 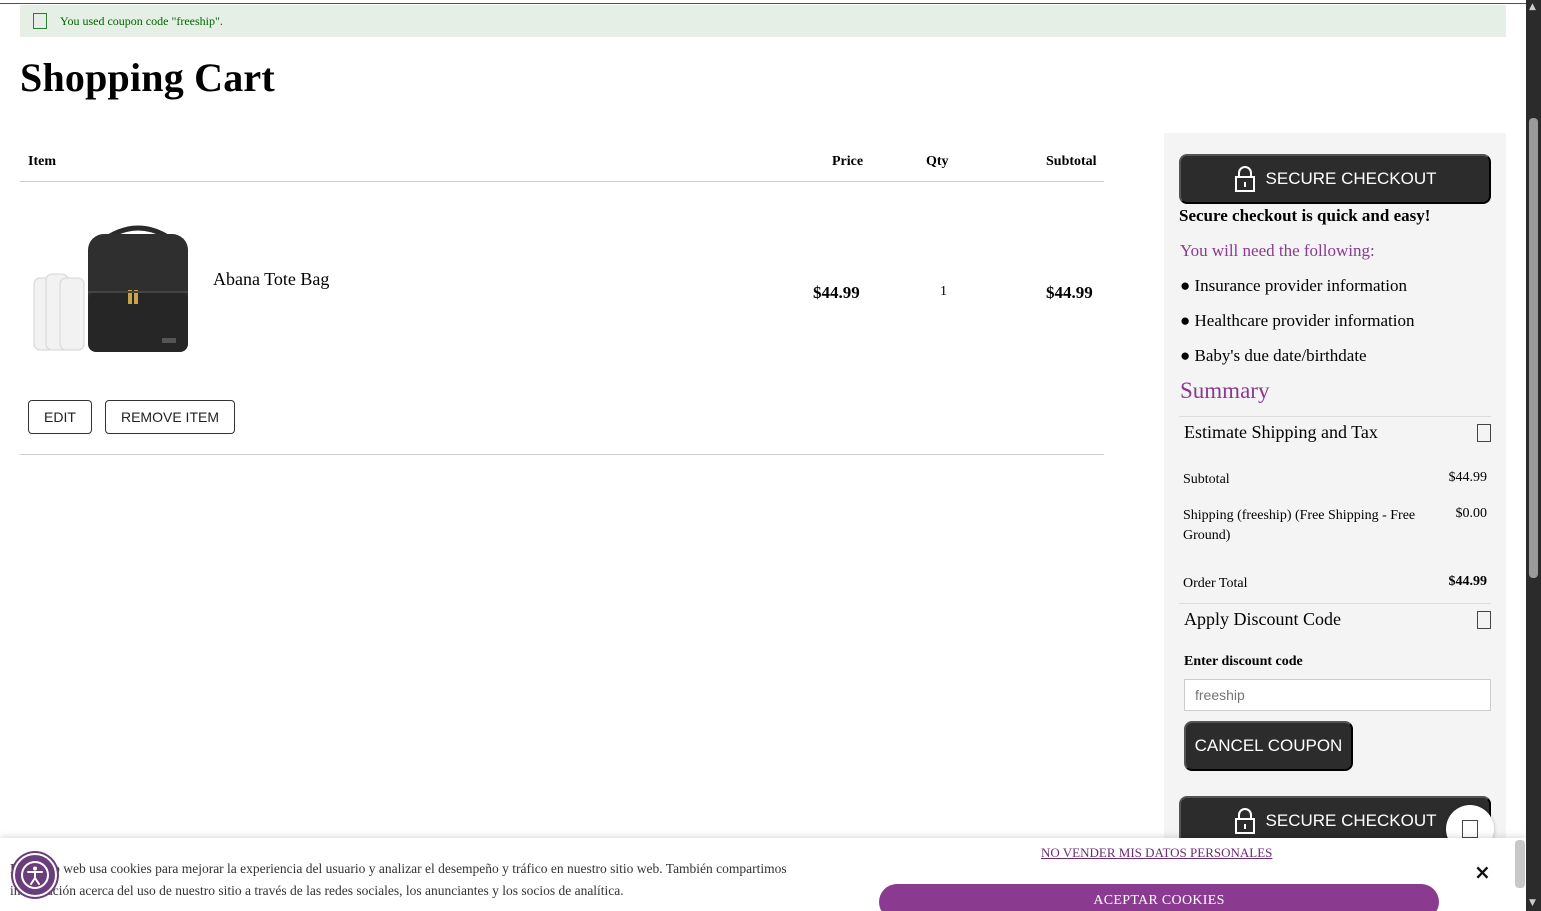 I want to click on success-check-icon, so click(x=40, y=21).